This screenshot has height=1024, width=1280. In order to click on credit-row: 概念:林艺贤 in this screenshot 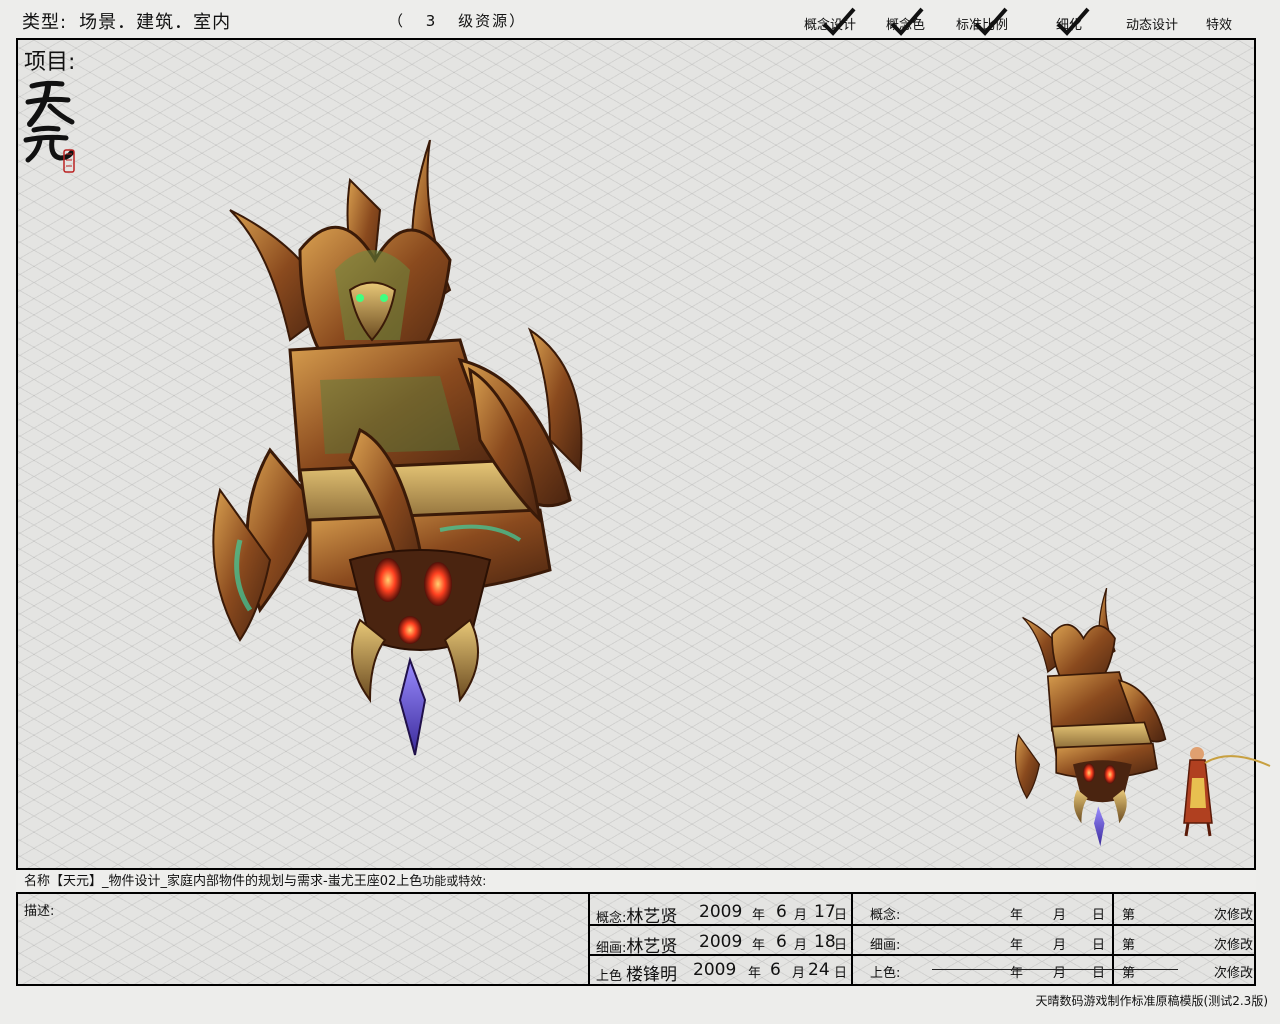, I will do `click(636, 914)`.